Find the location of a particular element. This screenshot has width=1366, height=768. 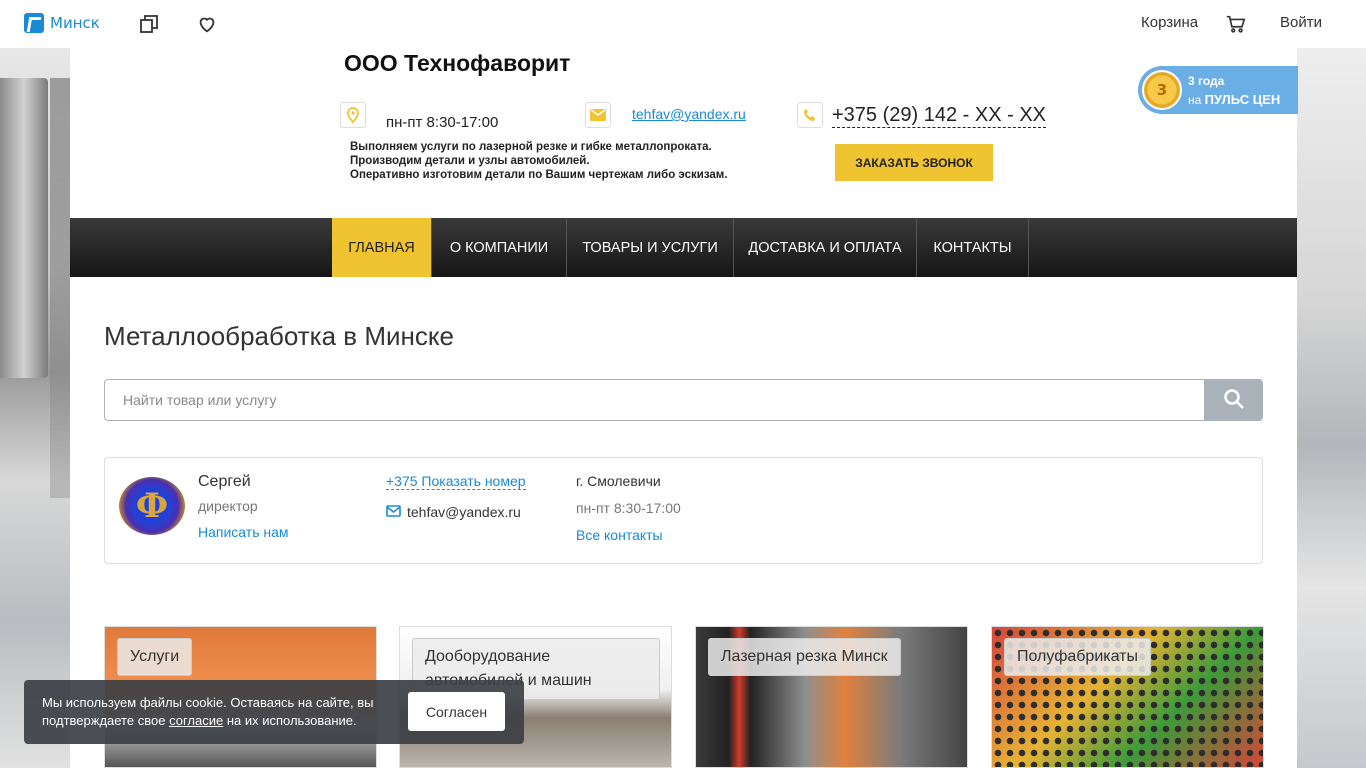

write-us-link: Написать нам is located at coordinates (243, 532).